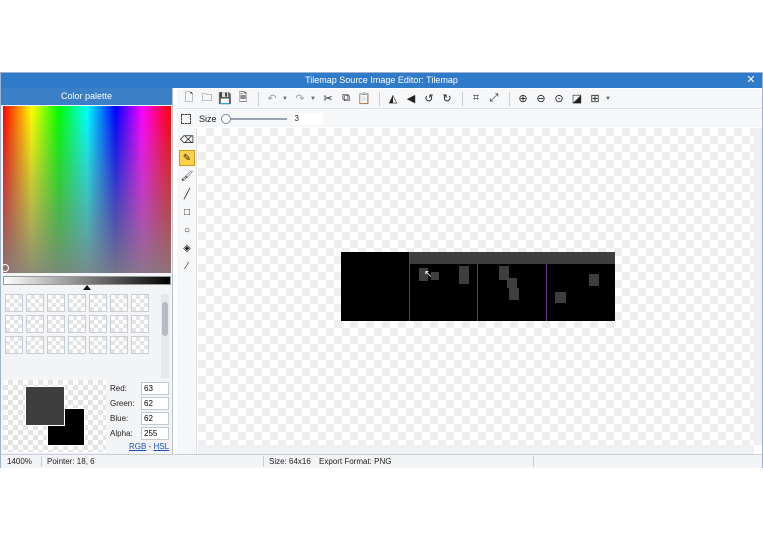 The height and width of the screenshot is (541, 763). I want to click on canvas-horizontal-scrollbar, so click(476, 449).